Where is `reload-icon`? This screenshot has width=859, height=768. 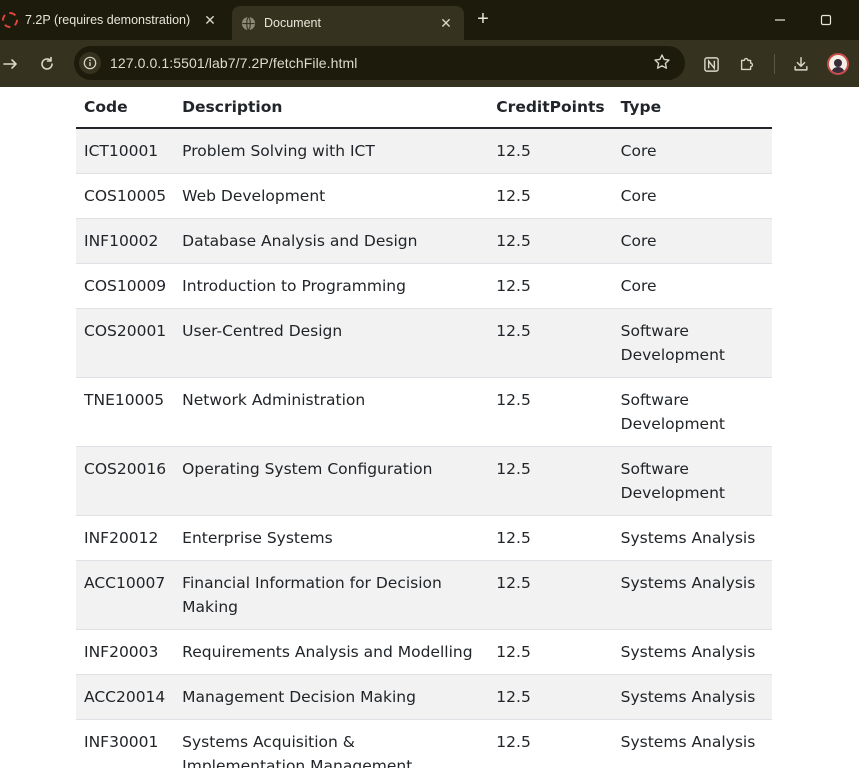
reload-icon is located at coordinates (47, 64).